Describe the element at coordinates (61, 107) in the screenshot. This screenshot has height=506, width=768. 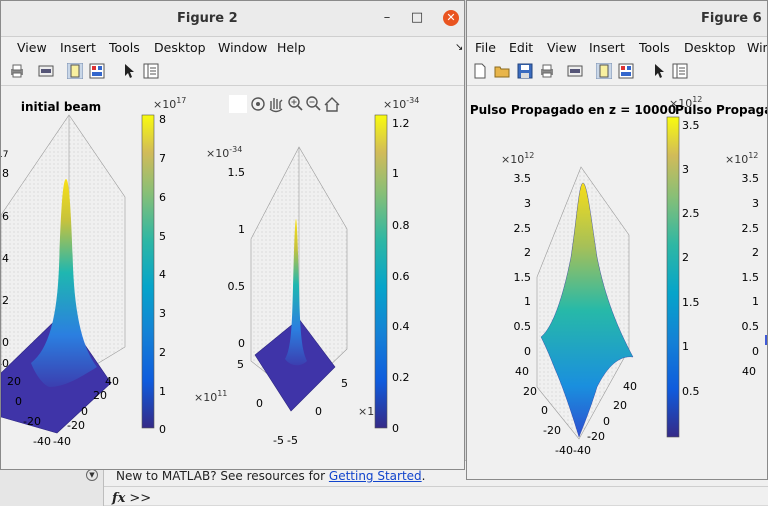
I see `axes-title: initial beam` at that location.